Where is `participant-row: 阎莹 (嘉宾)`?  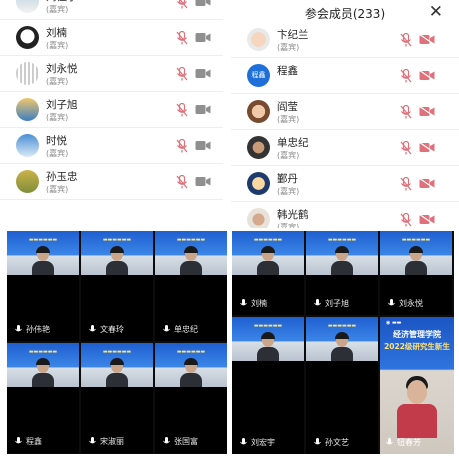 participant-row: 阎莹 (嘉宾) is located at coordinates (345, 112).